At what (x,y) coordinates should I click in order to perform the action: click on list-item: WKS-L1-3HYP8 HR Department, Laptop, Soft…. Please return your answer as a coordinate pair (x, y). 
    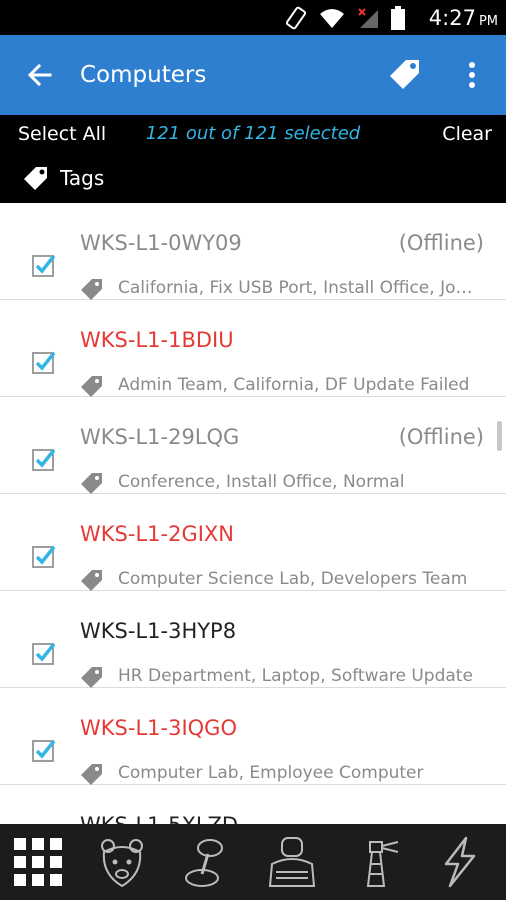
    Looking at the image, I should click on (253, 639).